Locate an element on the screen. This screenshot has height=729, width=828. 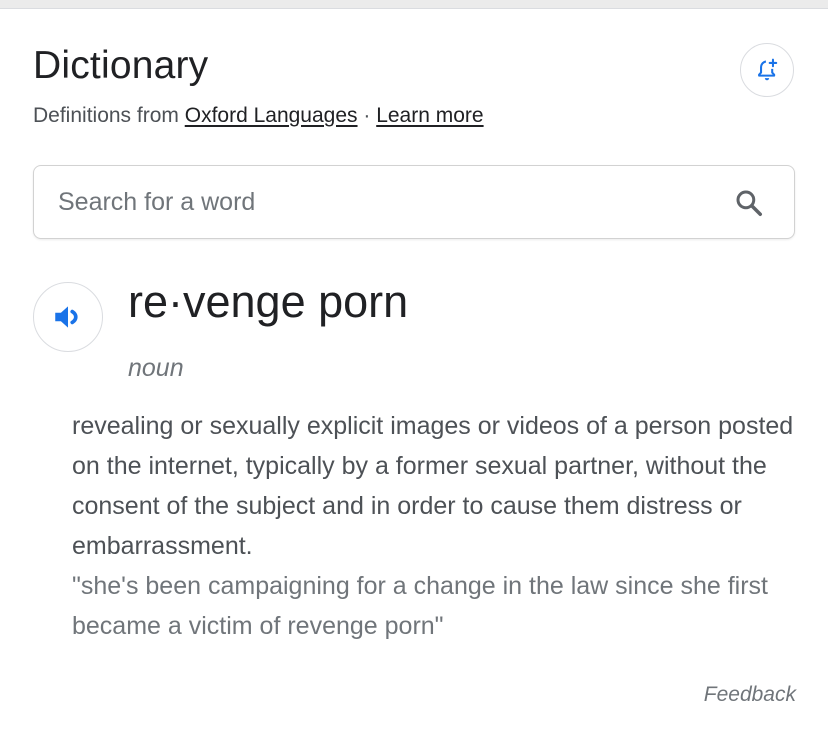
speaker-icon is located at coordinates (66, 317).